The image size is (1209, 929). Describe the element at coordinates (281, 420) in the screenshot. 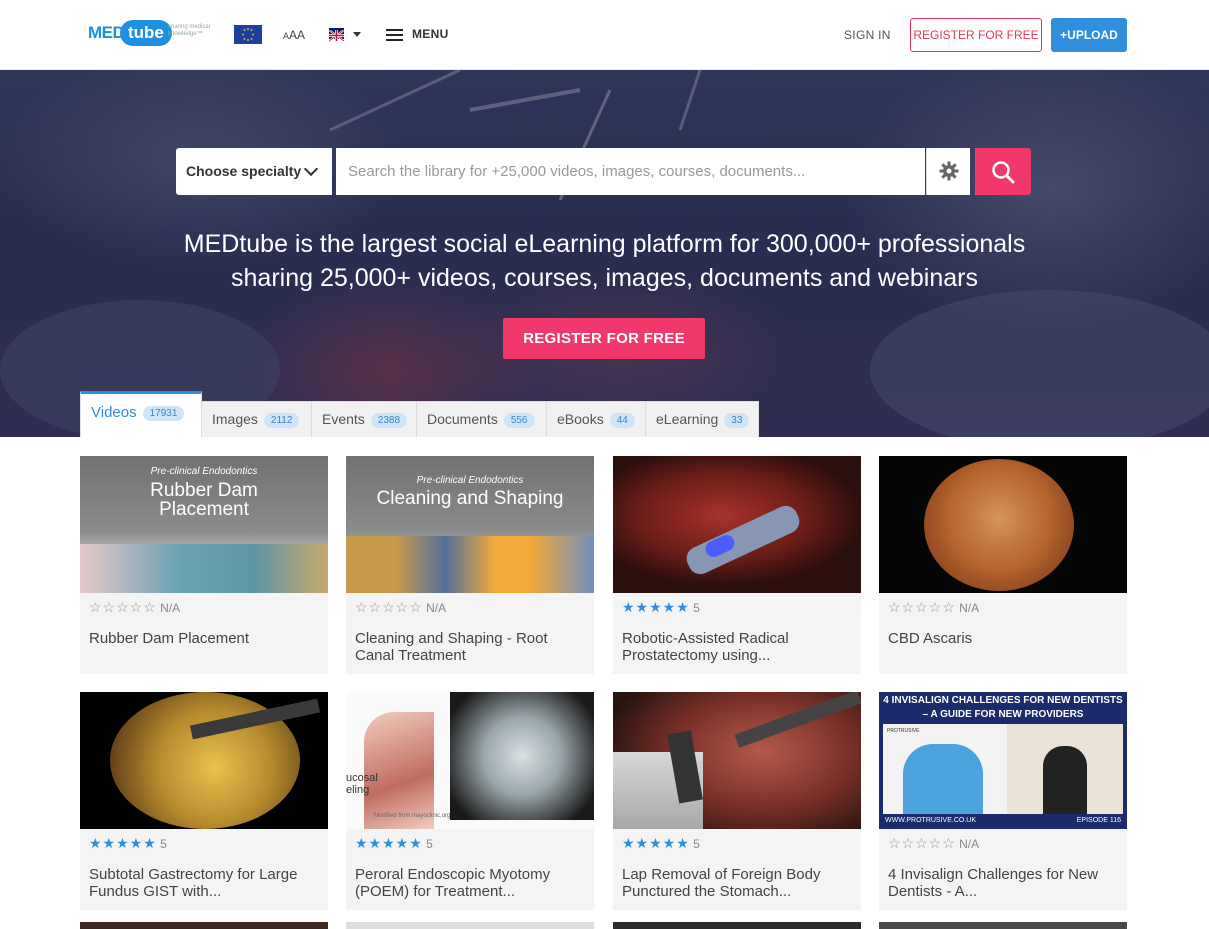

I see `tab-count-badge: 2112` at that location.